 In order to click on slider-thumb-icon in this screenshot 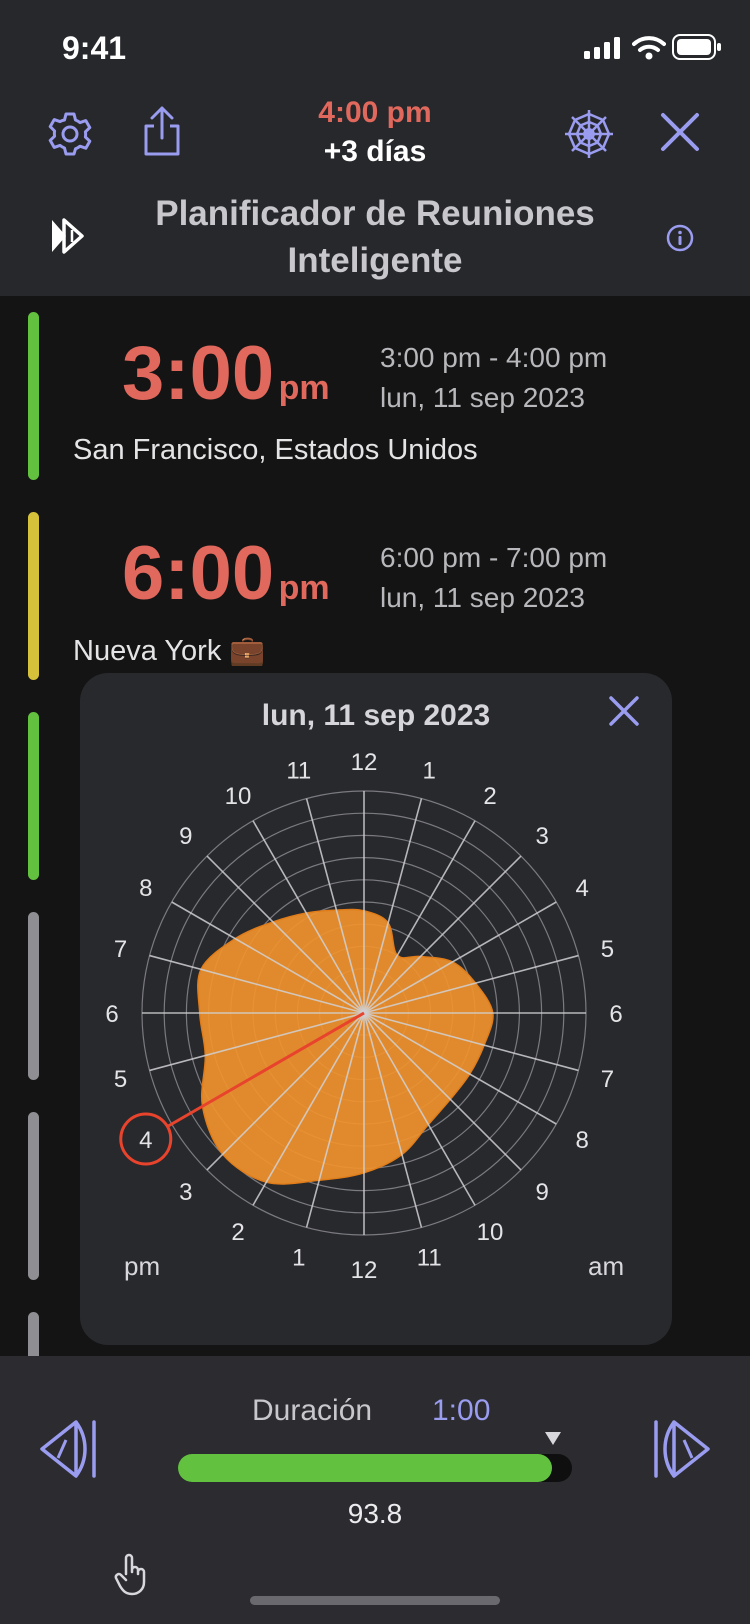, I will do `click(553, 1439)`.